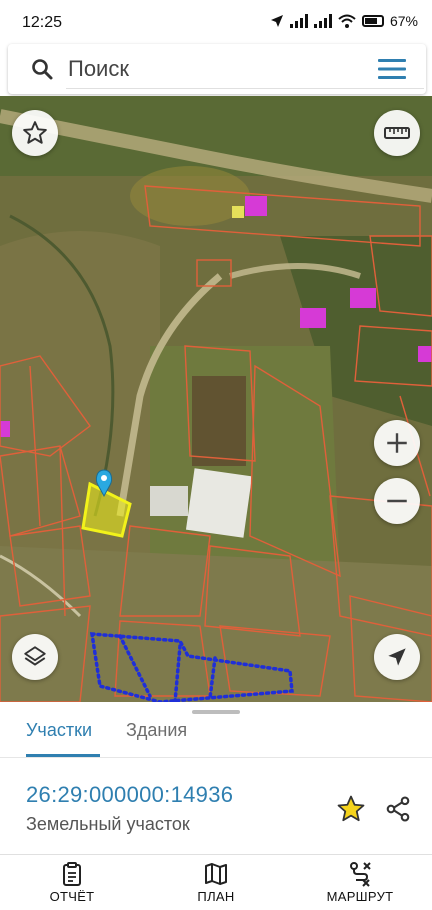 The height and width of the screenshot is (910, 432). Describe the element at coordinates (360, 874) in the screenshot. I see `route-icon` at that location.